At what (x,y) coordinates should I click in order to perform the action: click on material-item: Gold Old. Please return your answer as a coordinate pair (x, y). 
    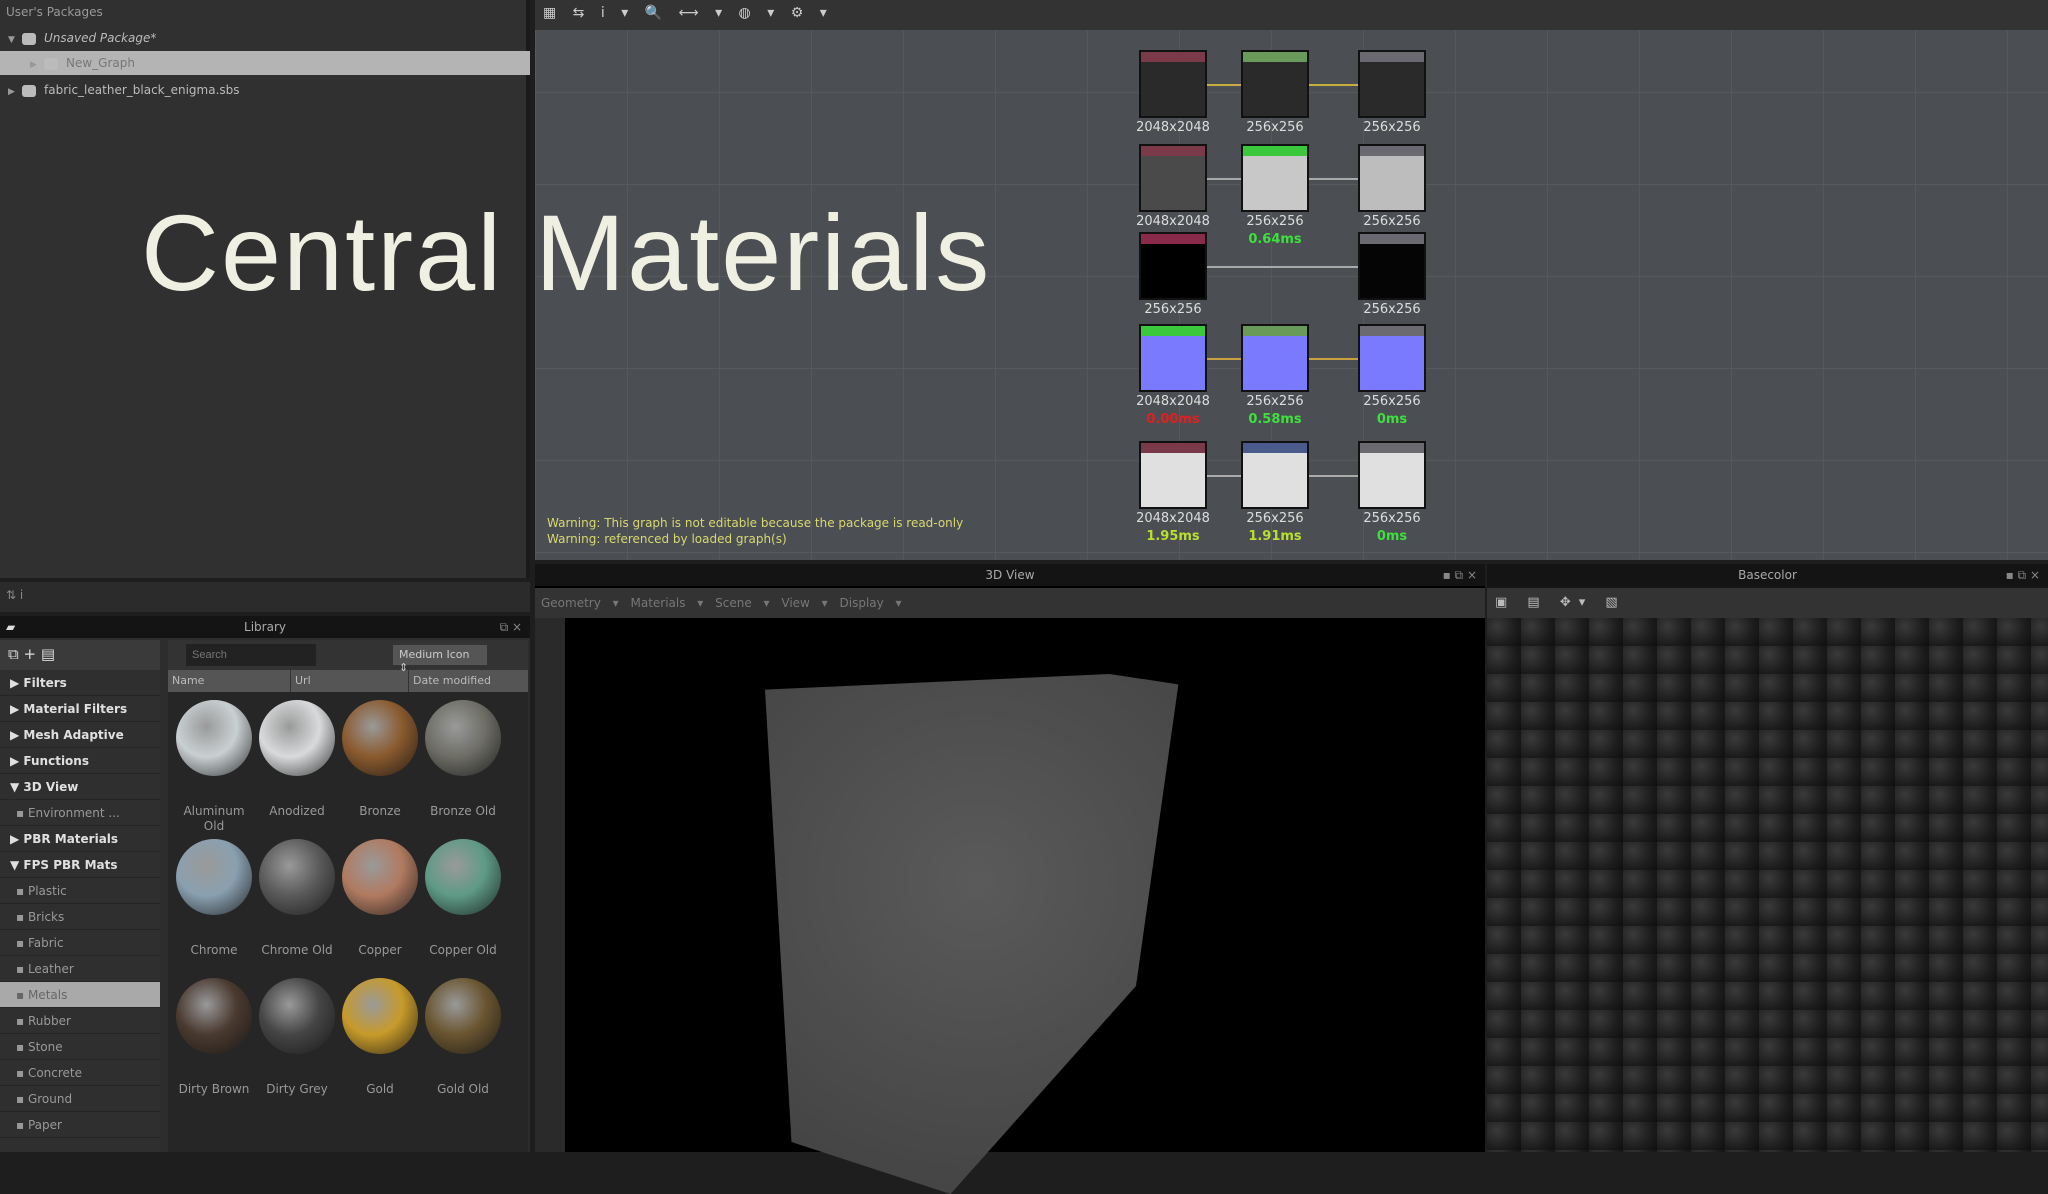
    Looking at the image, I should click on (463, 1037).